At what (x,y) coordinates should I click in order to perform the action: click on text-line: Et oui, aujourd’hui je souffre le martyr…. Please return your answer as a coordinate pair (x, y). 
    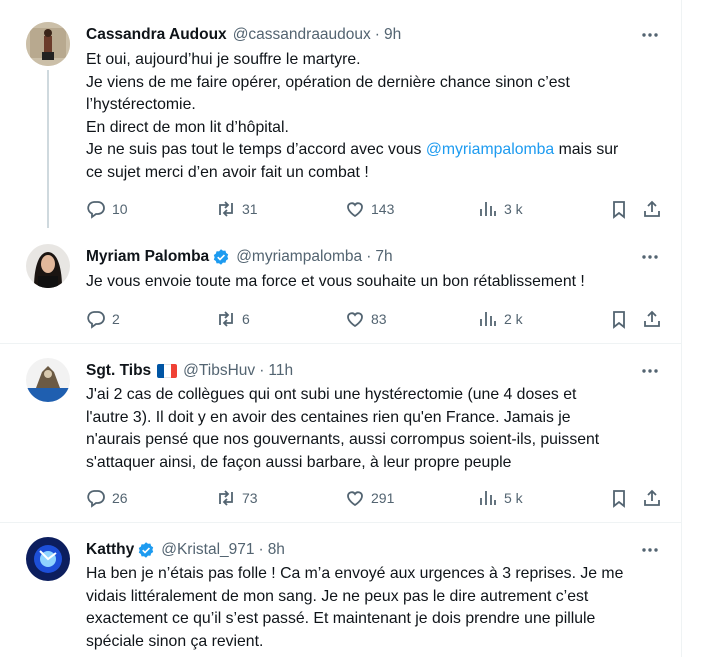
    Looking at the image, I should click on (223, 59).